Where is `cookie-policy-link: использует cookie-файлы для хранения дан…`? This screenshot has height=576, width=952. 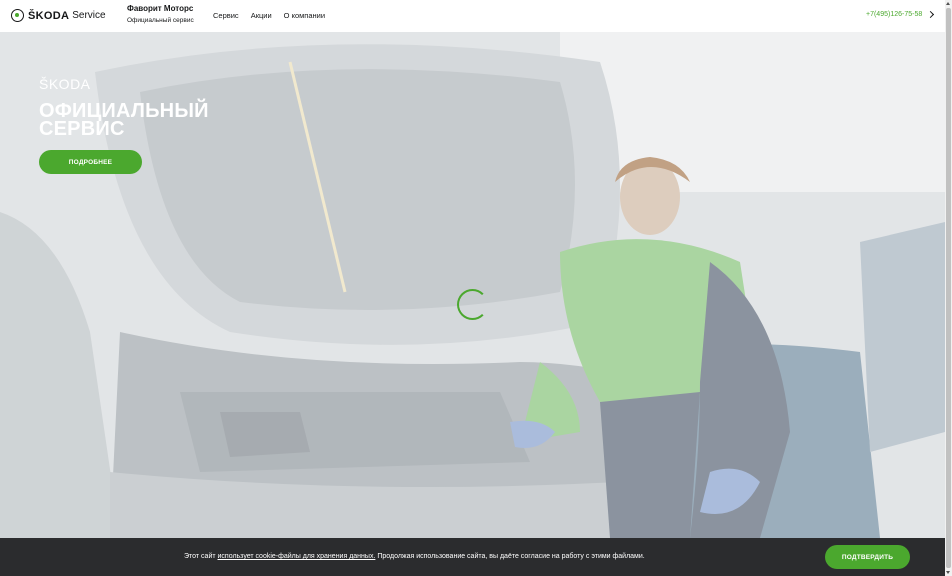
cookie-policy-link: использует cookie-файлы для хранения дан… is located at coordinates (297, 556).